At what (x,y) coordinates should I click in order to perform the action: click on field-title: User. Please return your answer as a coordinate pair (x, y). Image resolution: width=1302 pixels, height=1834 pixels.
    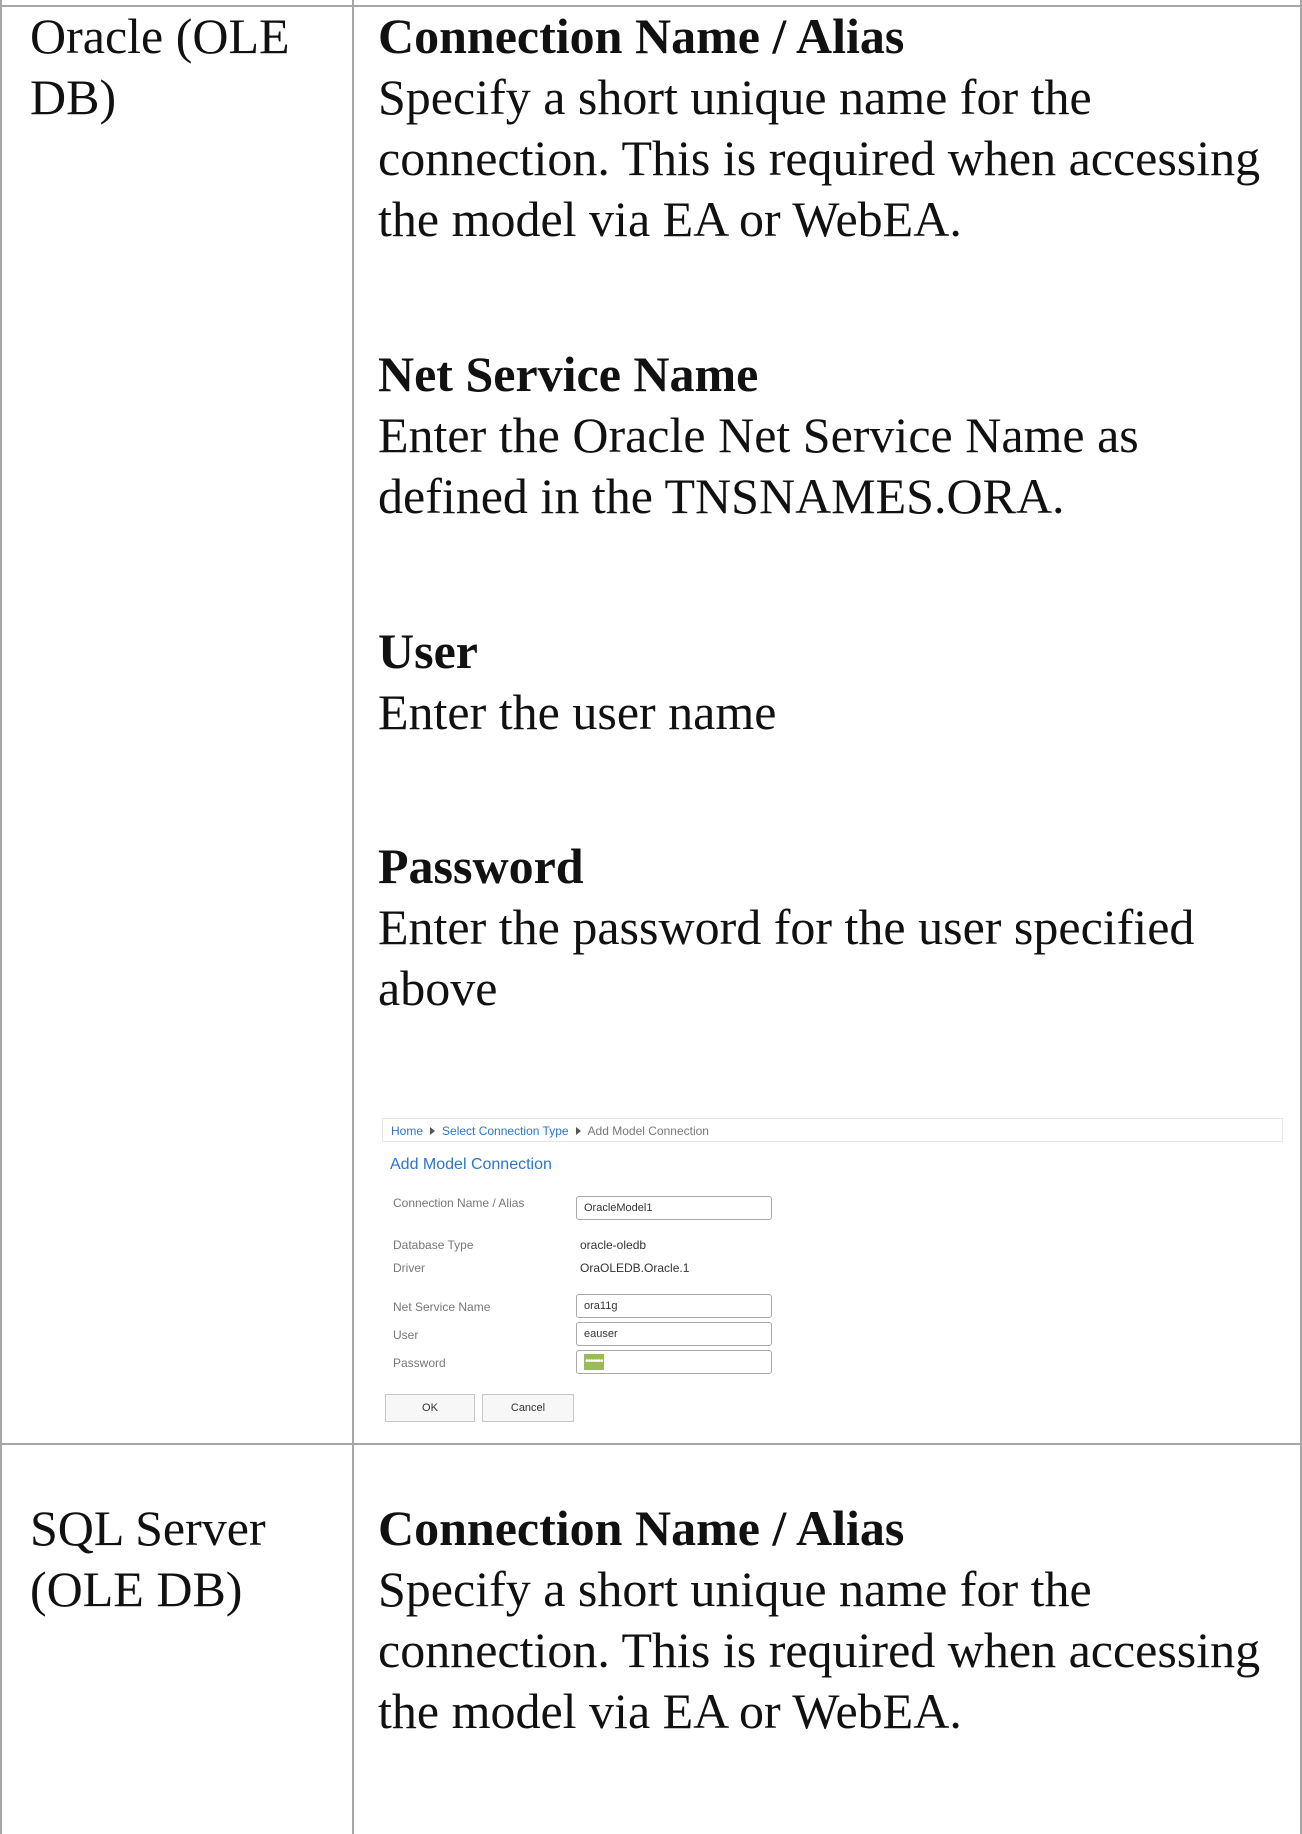
    Looking at the image, I should click on (428, 651).